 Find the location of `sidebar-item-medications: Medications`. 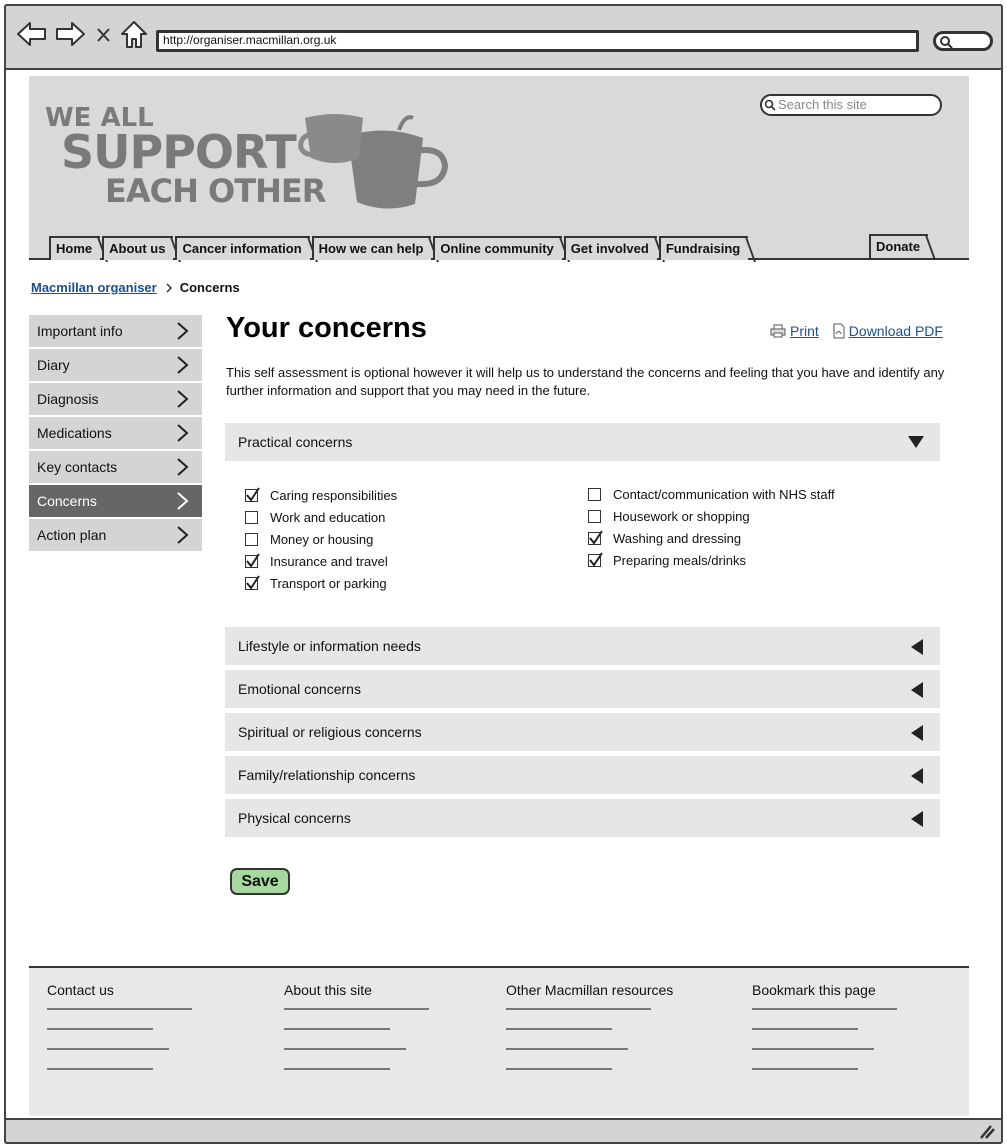

sidebar-item-medications: Medications is located at coordinates (115, 433).